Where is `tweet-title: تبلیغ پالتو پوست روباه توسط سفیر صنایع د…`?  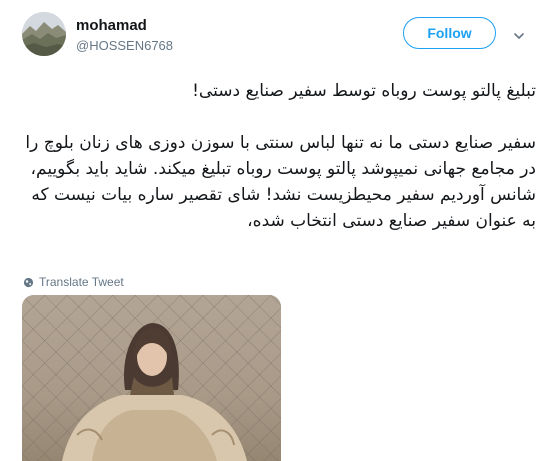 tweet-title: تبلیغ پالتو پوست روباه توسط سفیر صنایع د… is located at coordinates (364, 91).